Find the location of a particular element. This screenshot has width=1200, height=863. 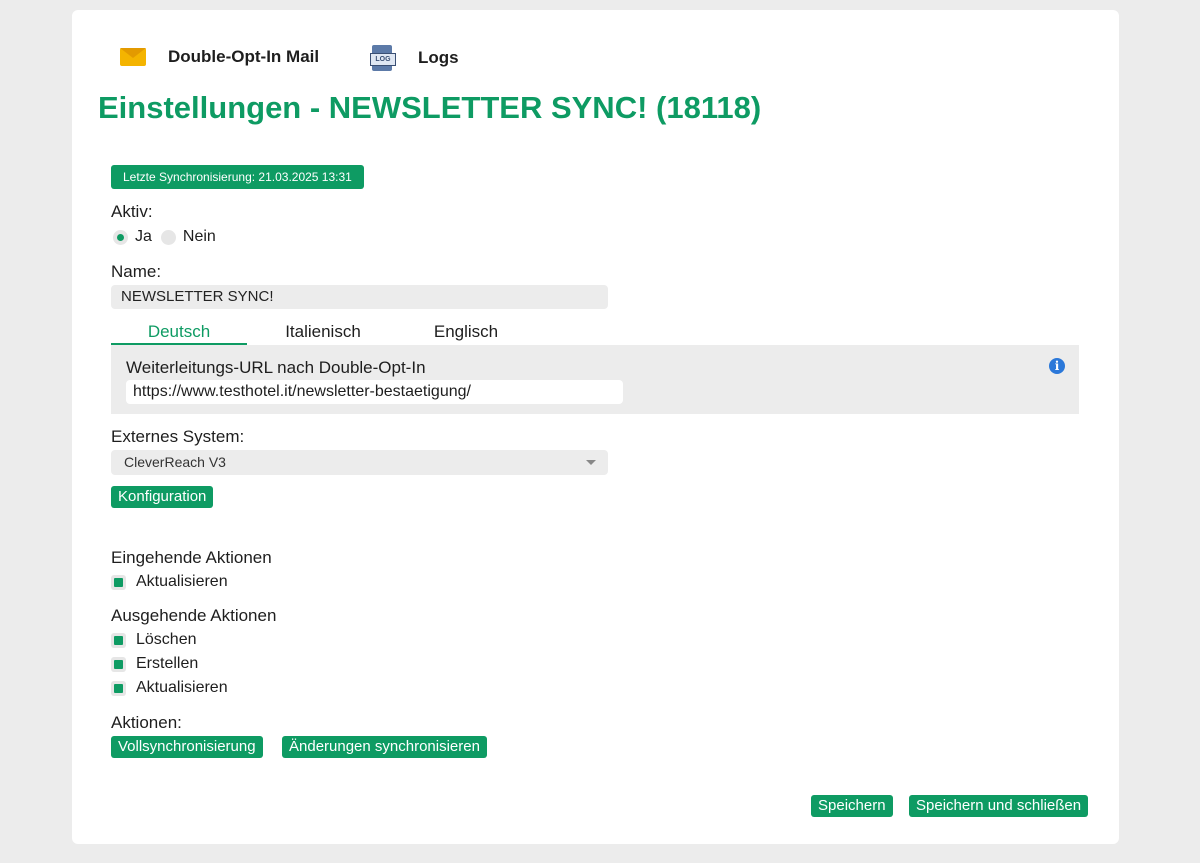

outgoing-update-checkbox: Aktualisieren is located at coordinates (169, 688).